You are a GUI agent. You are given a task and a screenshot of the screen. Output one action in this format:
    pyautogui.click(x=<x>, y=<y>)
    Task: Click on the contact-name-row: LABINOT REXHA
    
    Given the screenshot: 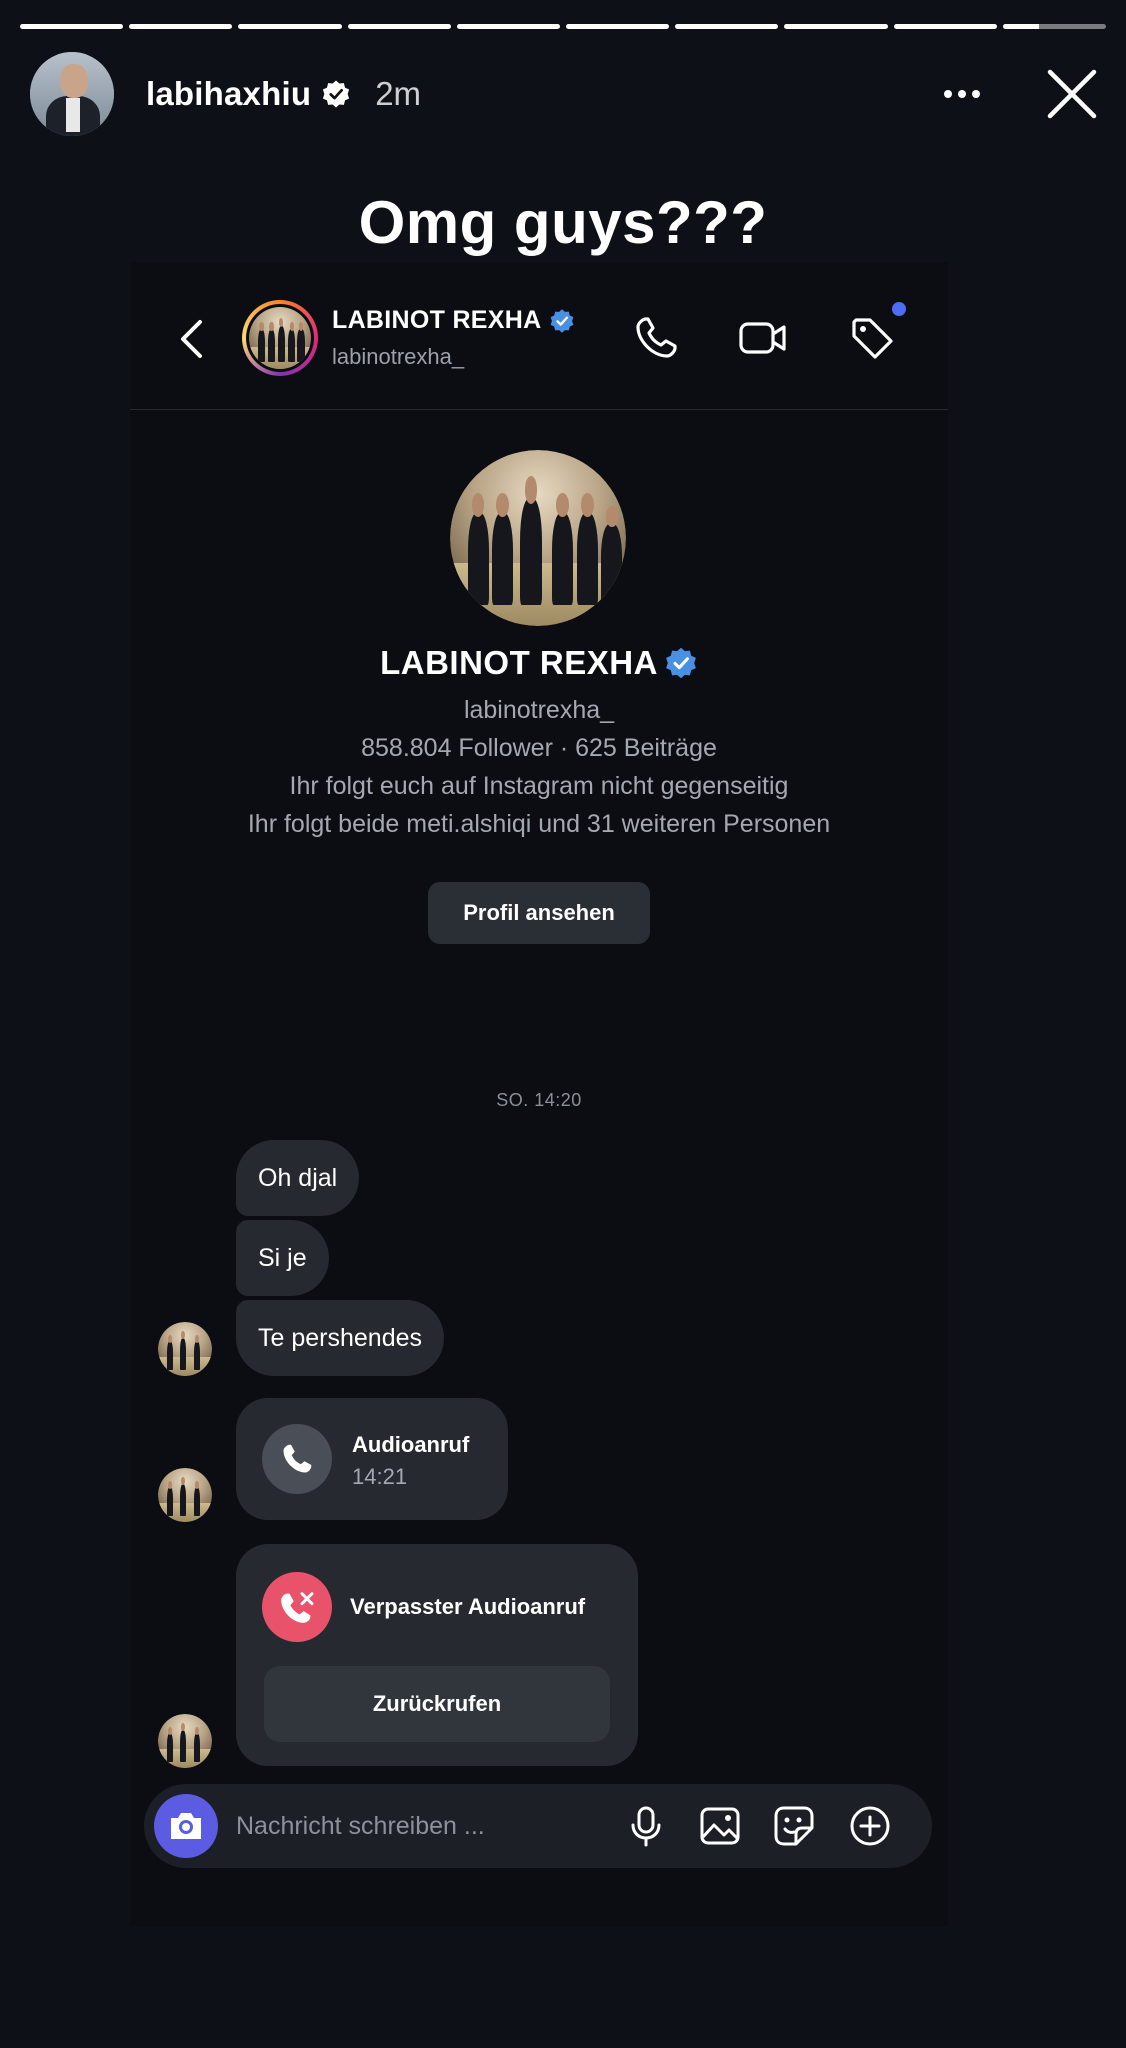 What is the action you would take?
    pyautogui.click(x=453, y=320)
    